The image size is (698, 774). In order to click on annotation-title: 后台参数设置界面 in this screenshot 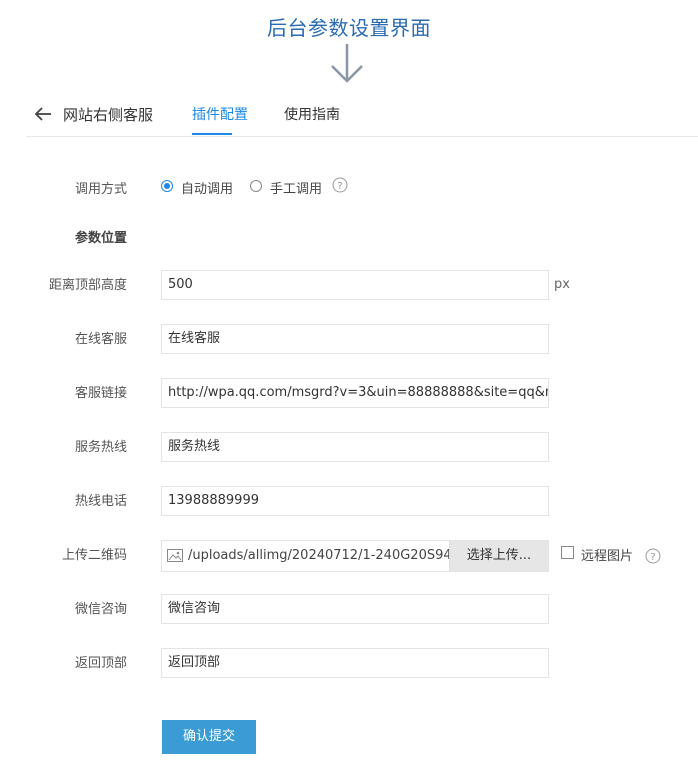, I will do `click(349, 28)`.